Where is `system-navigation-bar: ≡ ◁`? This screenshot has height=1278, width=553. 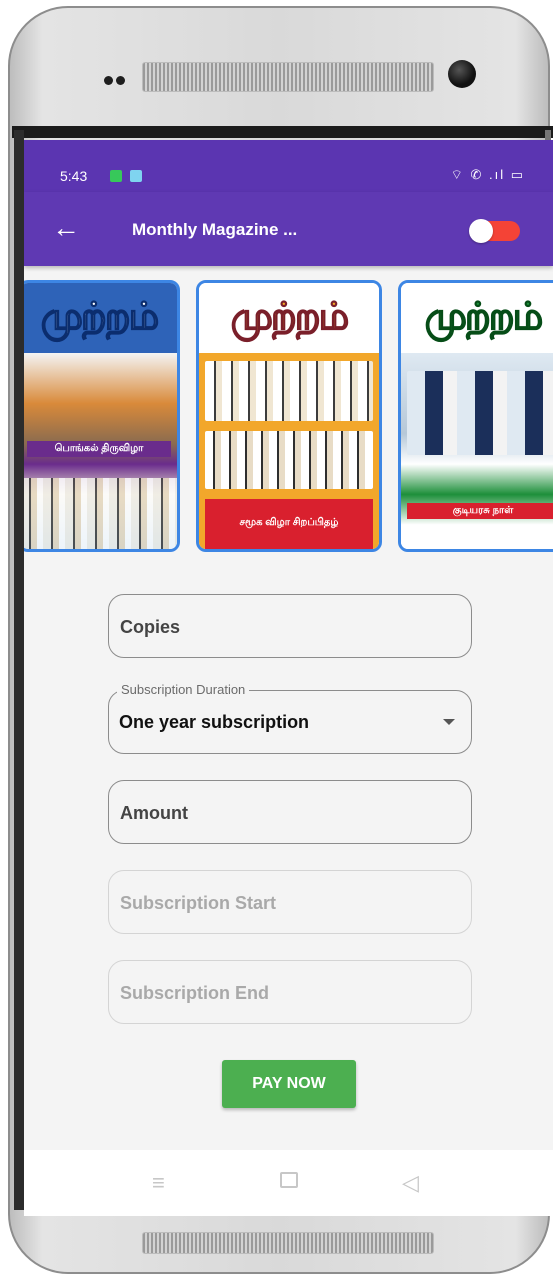
system-navigation-bar: ≡ ◁ is located at coordinates (288, 1183).